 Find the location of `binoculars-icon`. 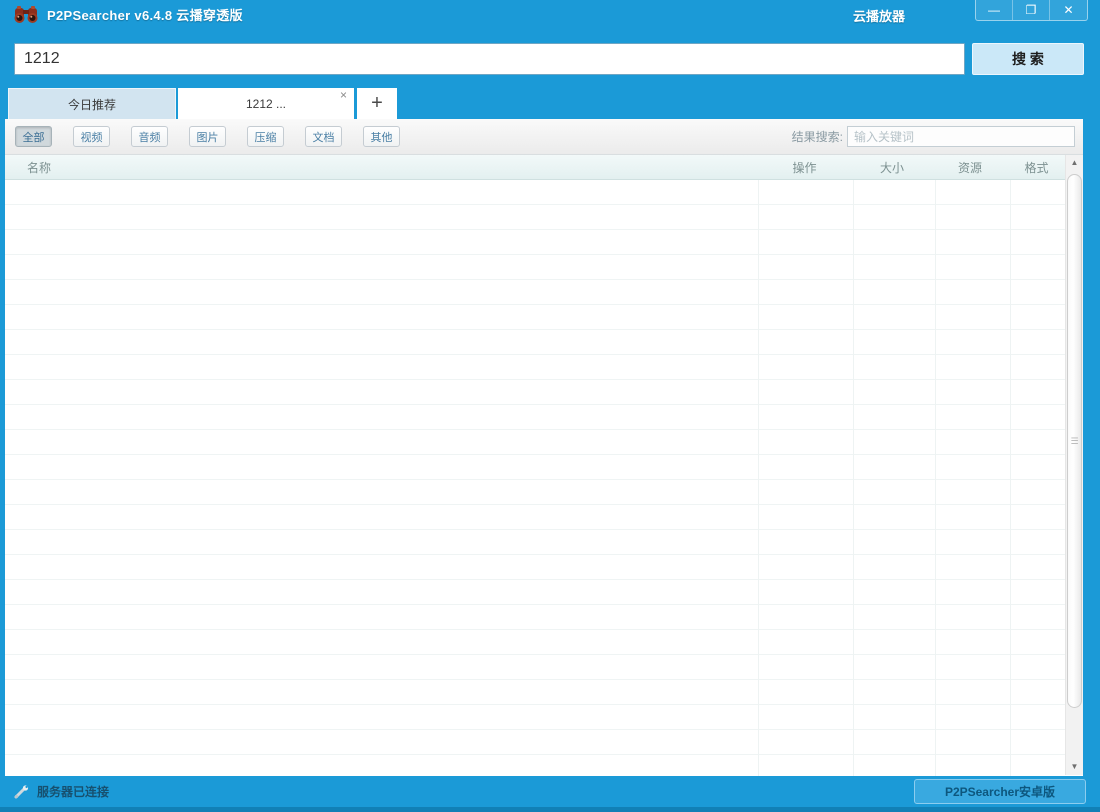

binoculars-icon is located at coordinates (26, 14).